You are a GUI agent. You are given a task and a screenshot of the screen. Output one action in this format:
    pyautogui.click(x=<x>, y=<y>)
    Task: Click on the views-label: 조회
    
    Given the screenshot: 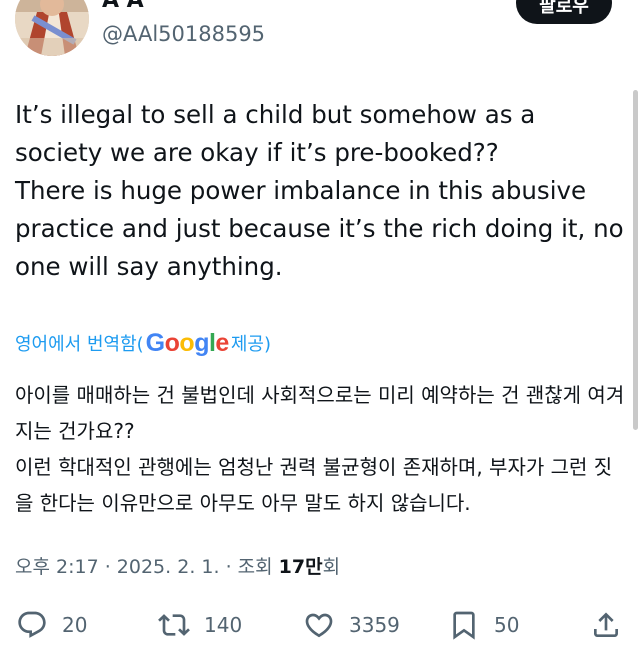 What is the action you would take?
    pyautogui.click(x=258, y=567)
    